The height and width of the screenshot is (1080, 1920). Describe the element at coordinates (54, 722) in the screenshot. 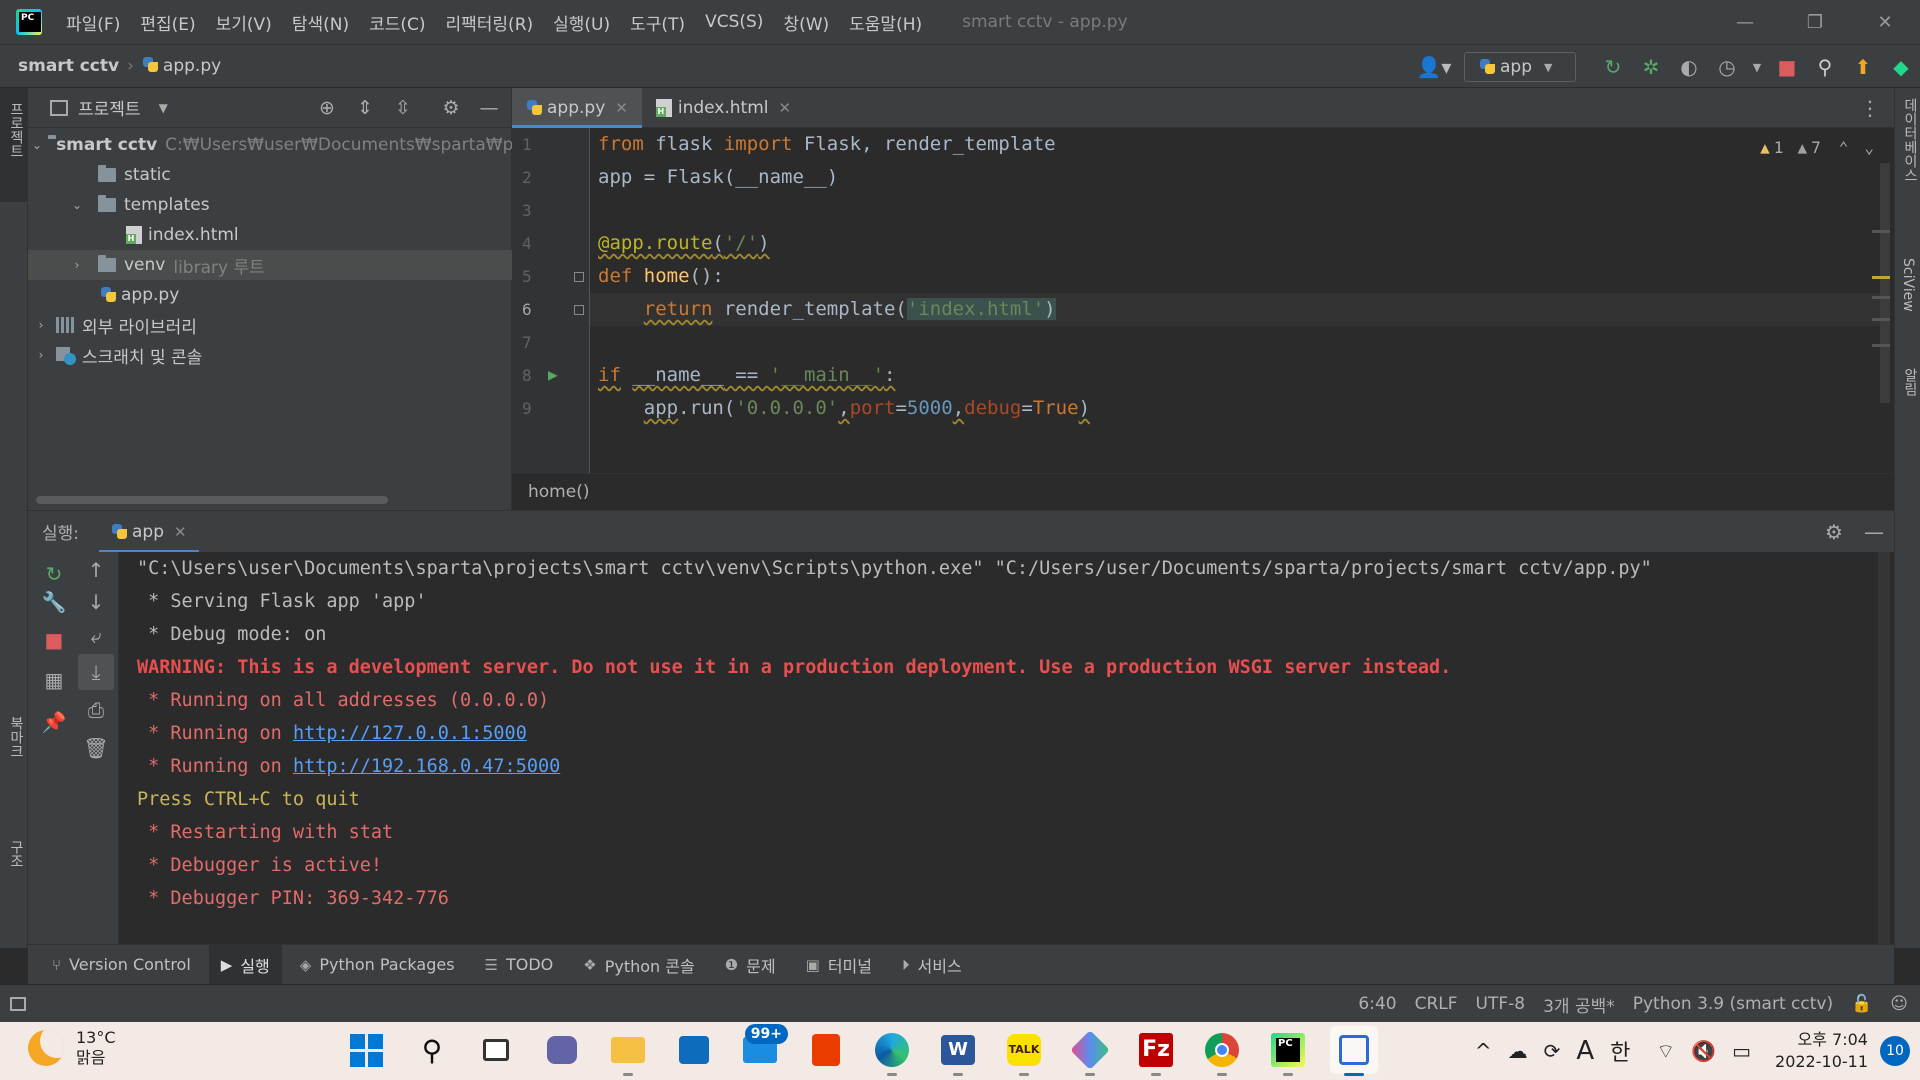

I see `pin-icon: 📌` at that location.